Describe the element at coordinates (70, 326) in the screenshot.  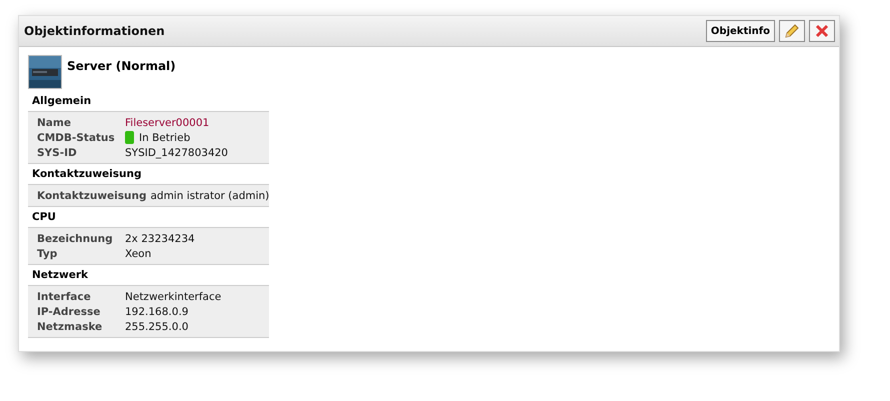
I see `field-label: Netzmaske` at that location.